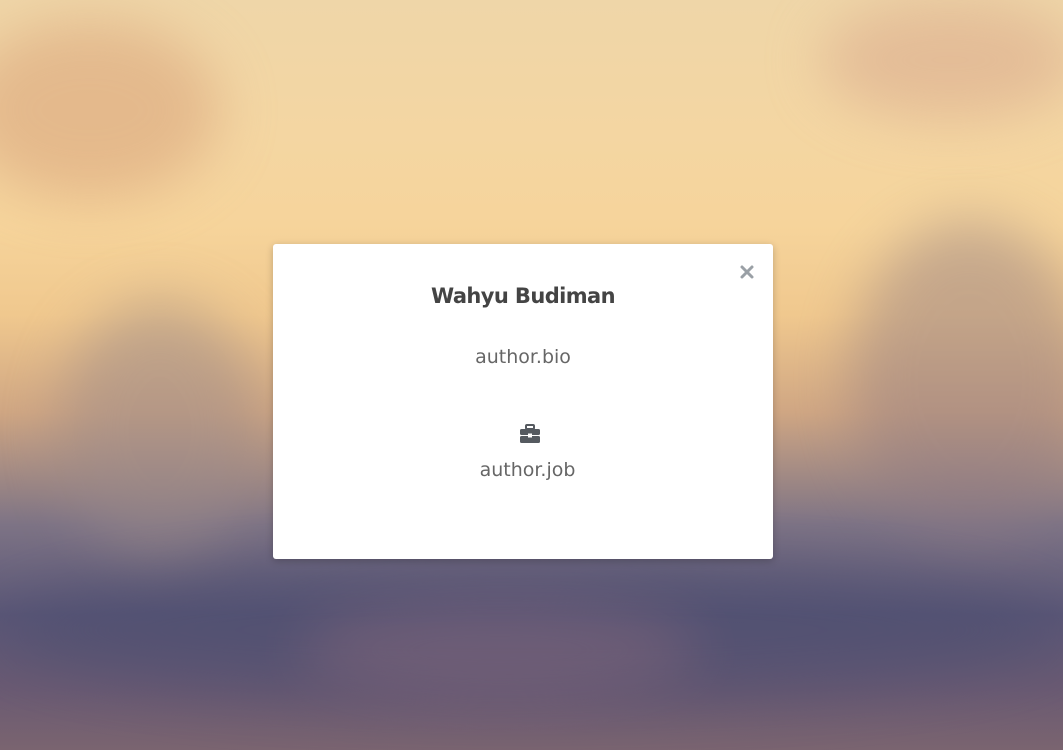 Image resolution: width=1063 pixels, height=750 pixels. I want to click on close-icon, so click(747, 272).